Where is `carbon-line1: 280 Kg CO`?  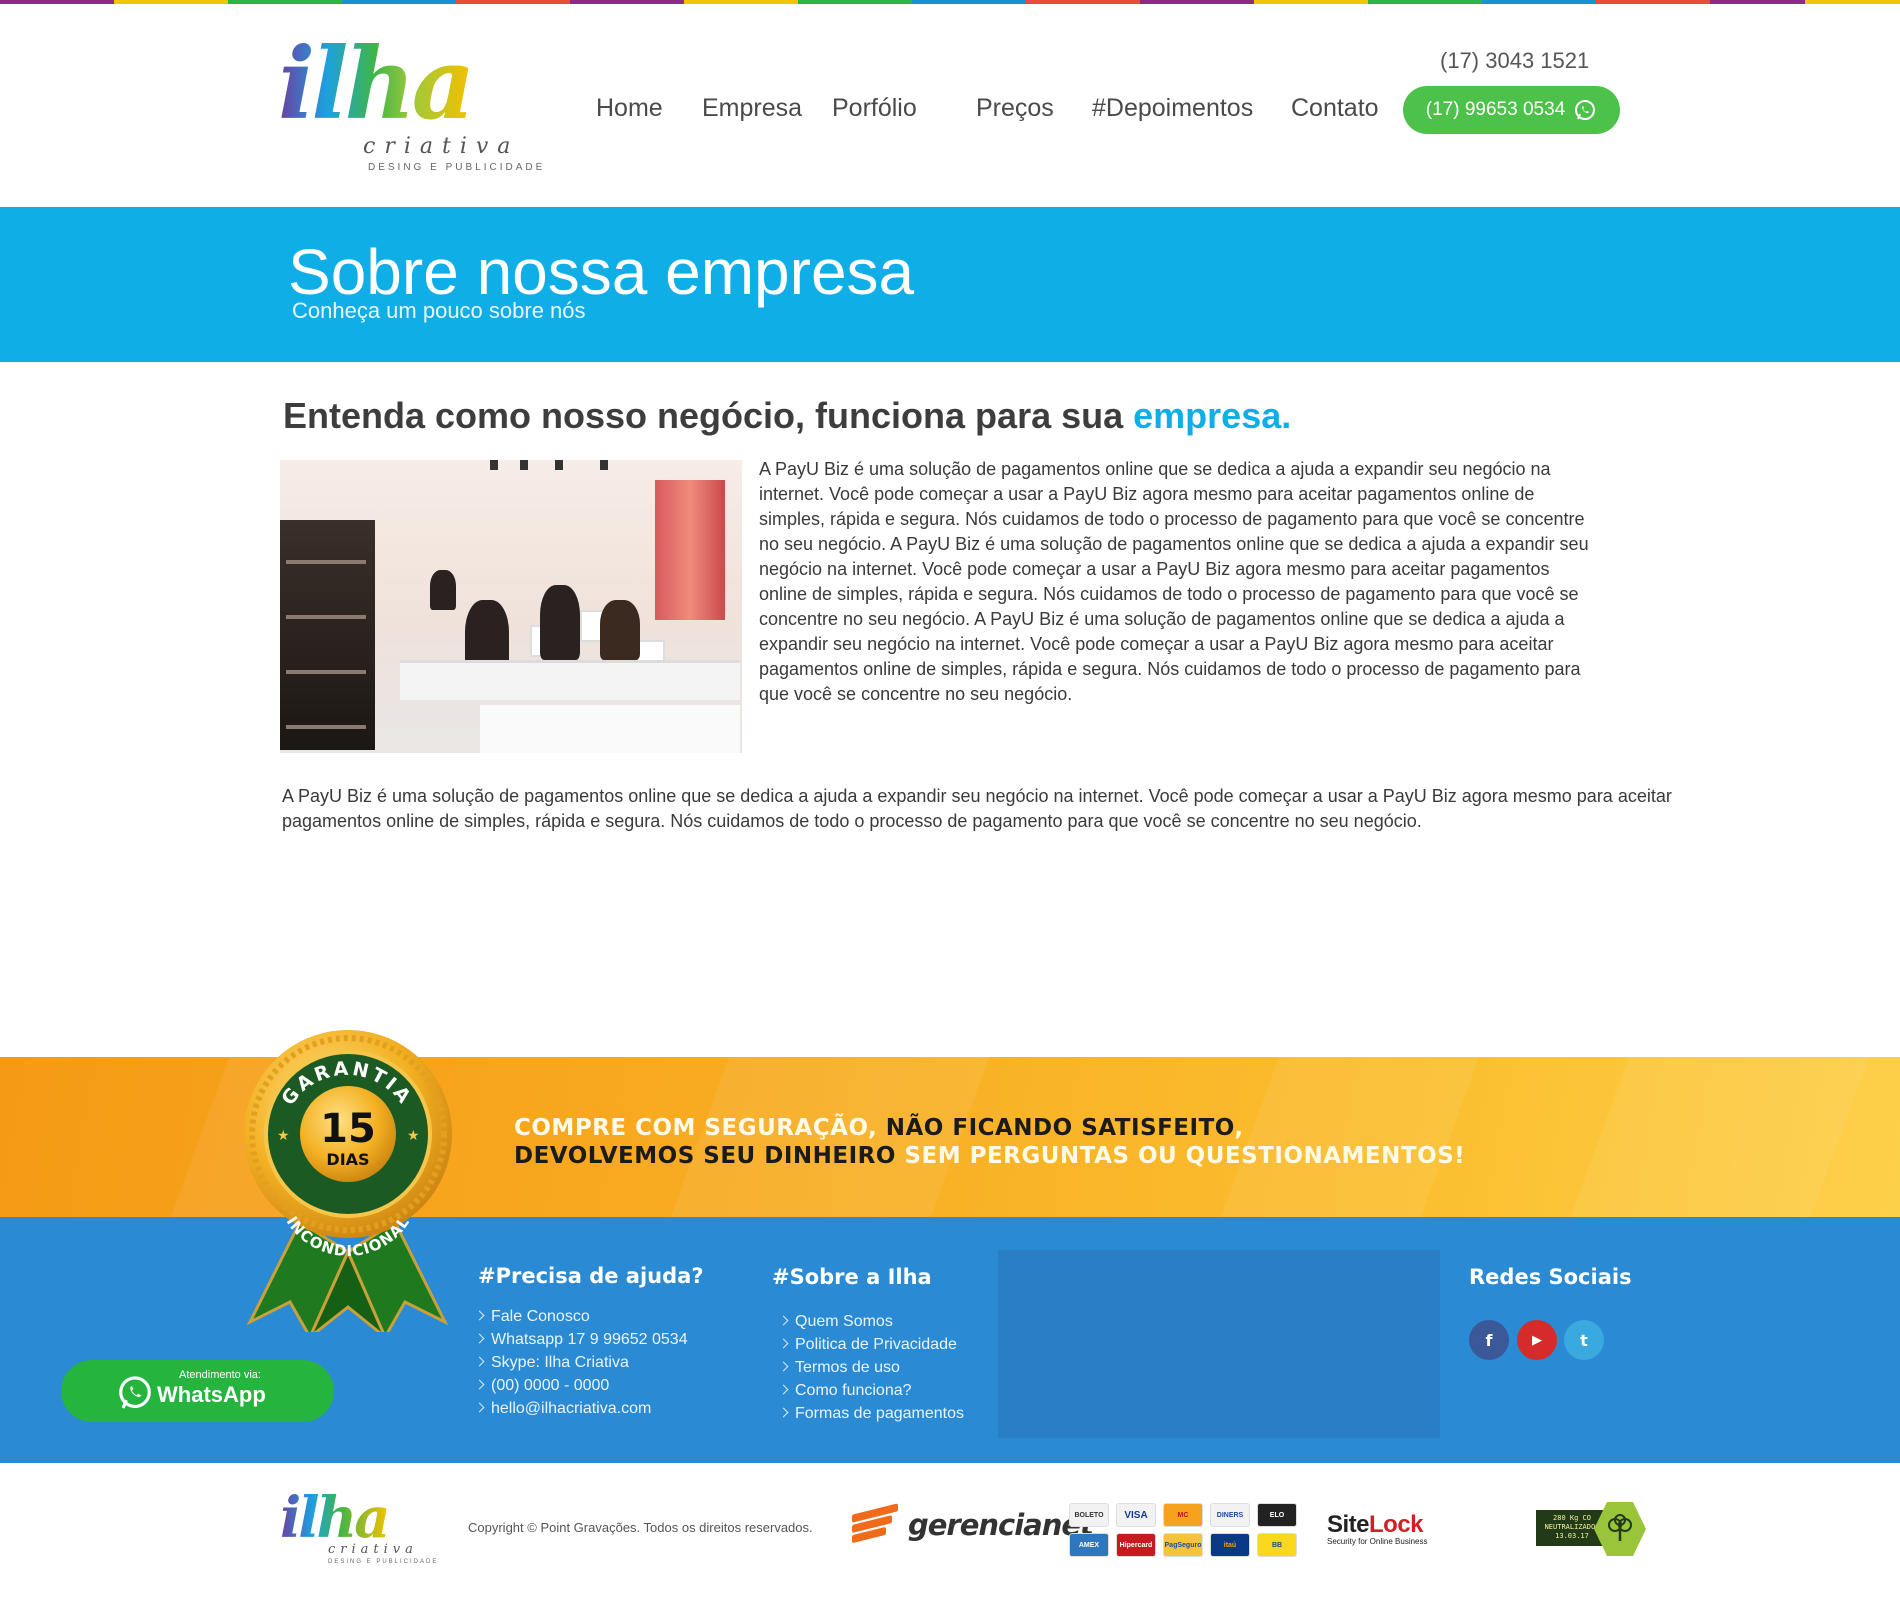 carbon-line1: 280 Kg CO is located at coordinates (1572, 1518).